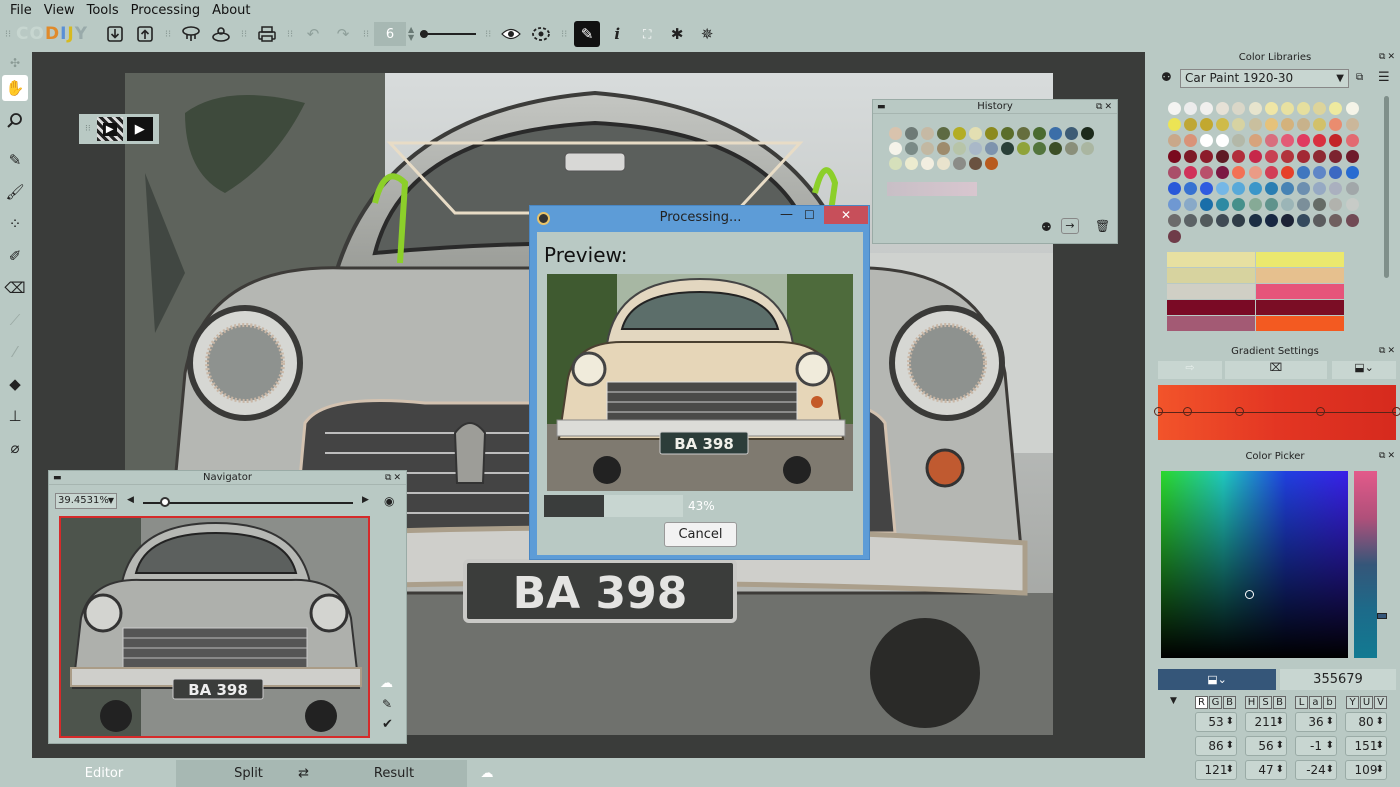 The height and width of the screenshot is (787, 1400). Describe the element at coordinates (15, 160) in the screenshot. I see `brush-icon: ✎` at that location.